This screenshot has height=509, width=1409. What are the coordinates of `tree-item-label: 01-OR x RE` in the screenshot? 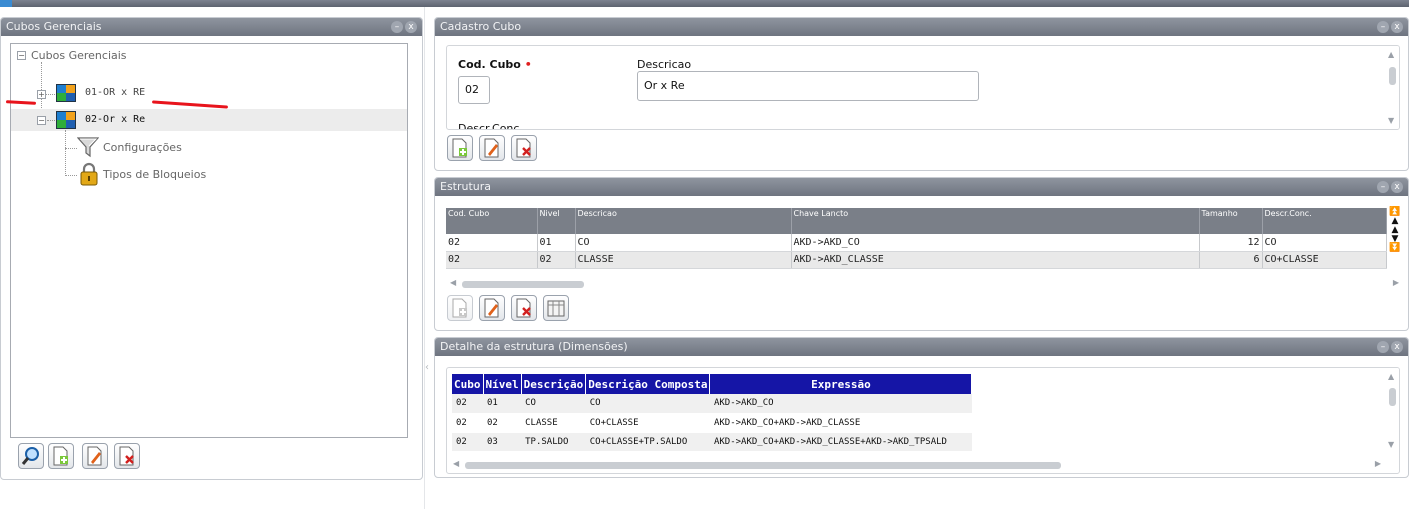 It's located at (115, 92).